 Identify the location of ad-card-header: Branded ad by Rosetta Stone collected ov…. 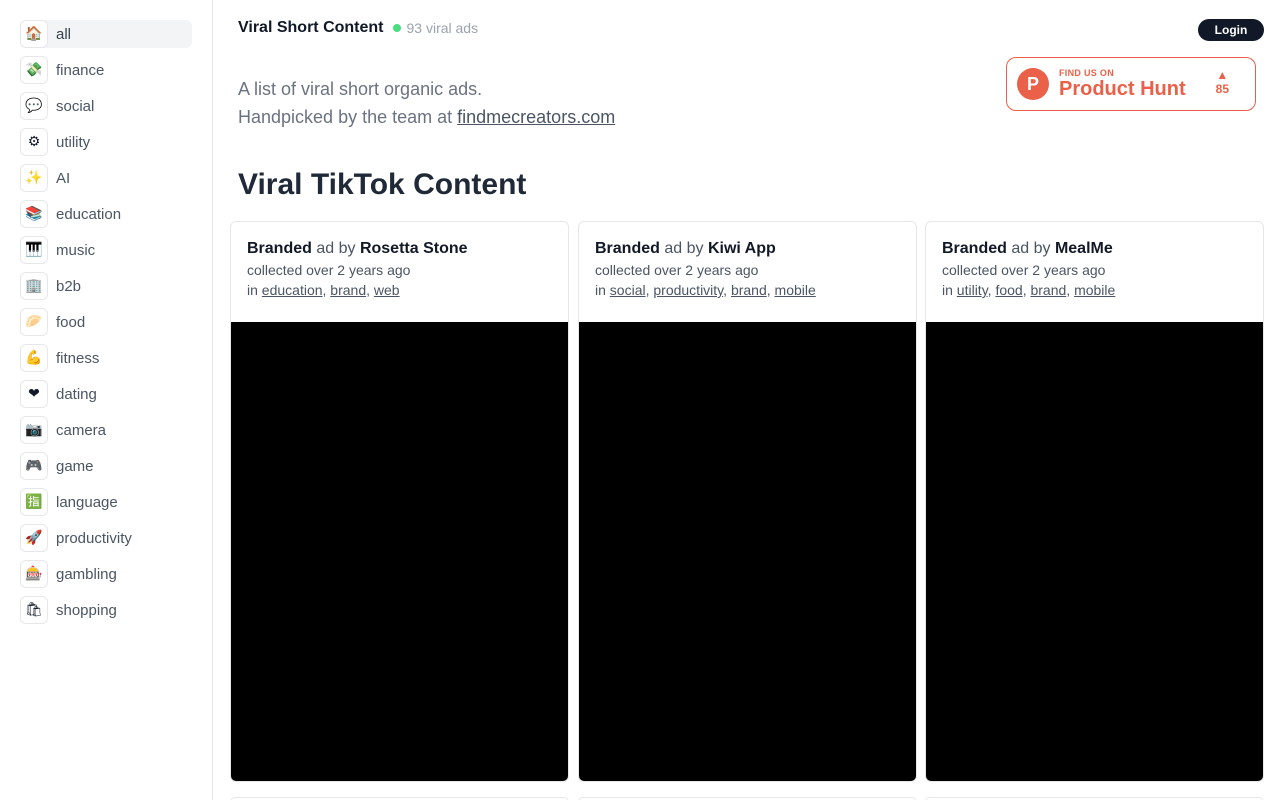
(399, 272).